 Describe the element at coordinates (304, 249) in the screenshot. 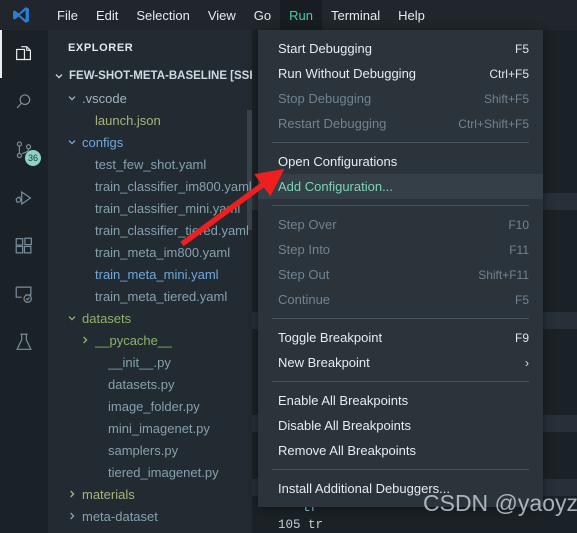

I see `menu-item-label: Step Into` at that location.